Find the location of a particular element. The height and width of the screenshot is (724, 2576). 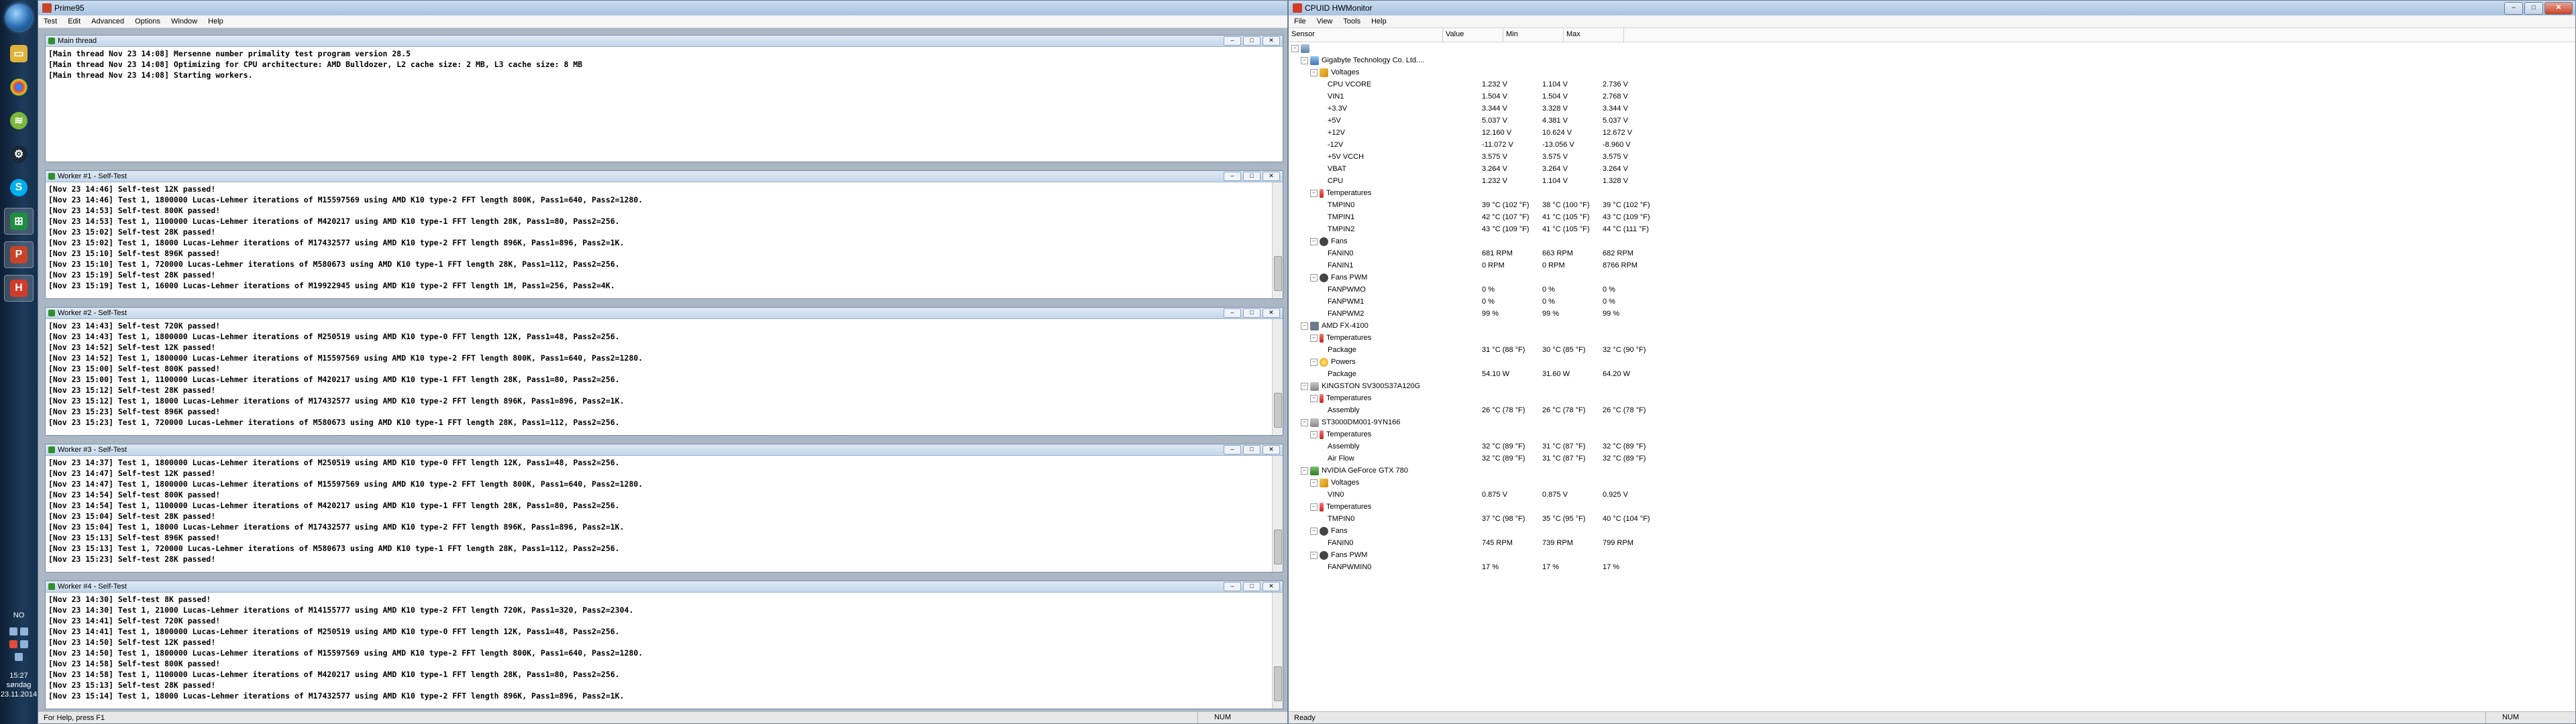

menu-tools: Tools is located at coordinates (1352, 21).